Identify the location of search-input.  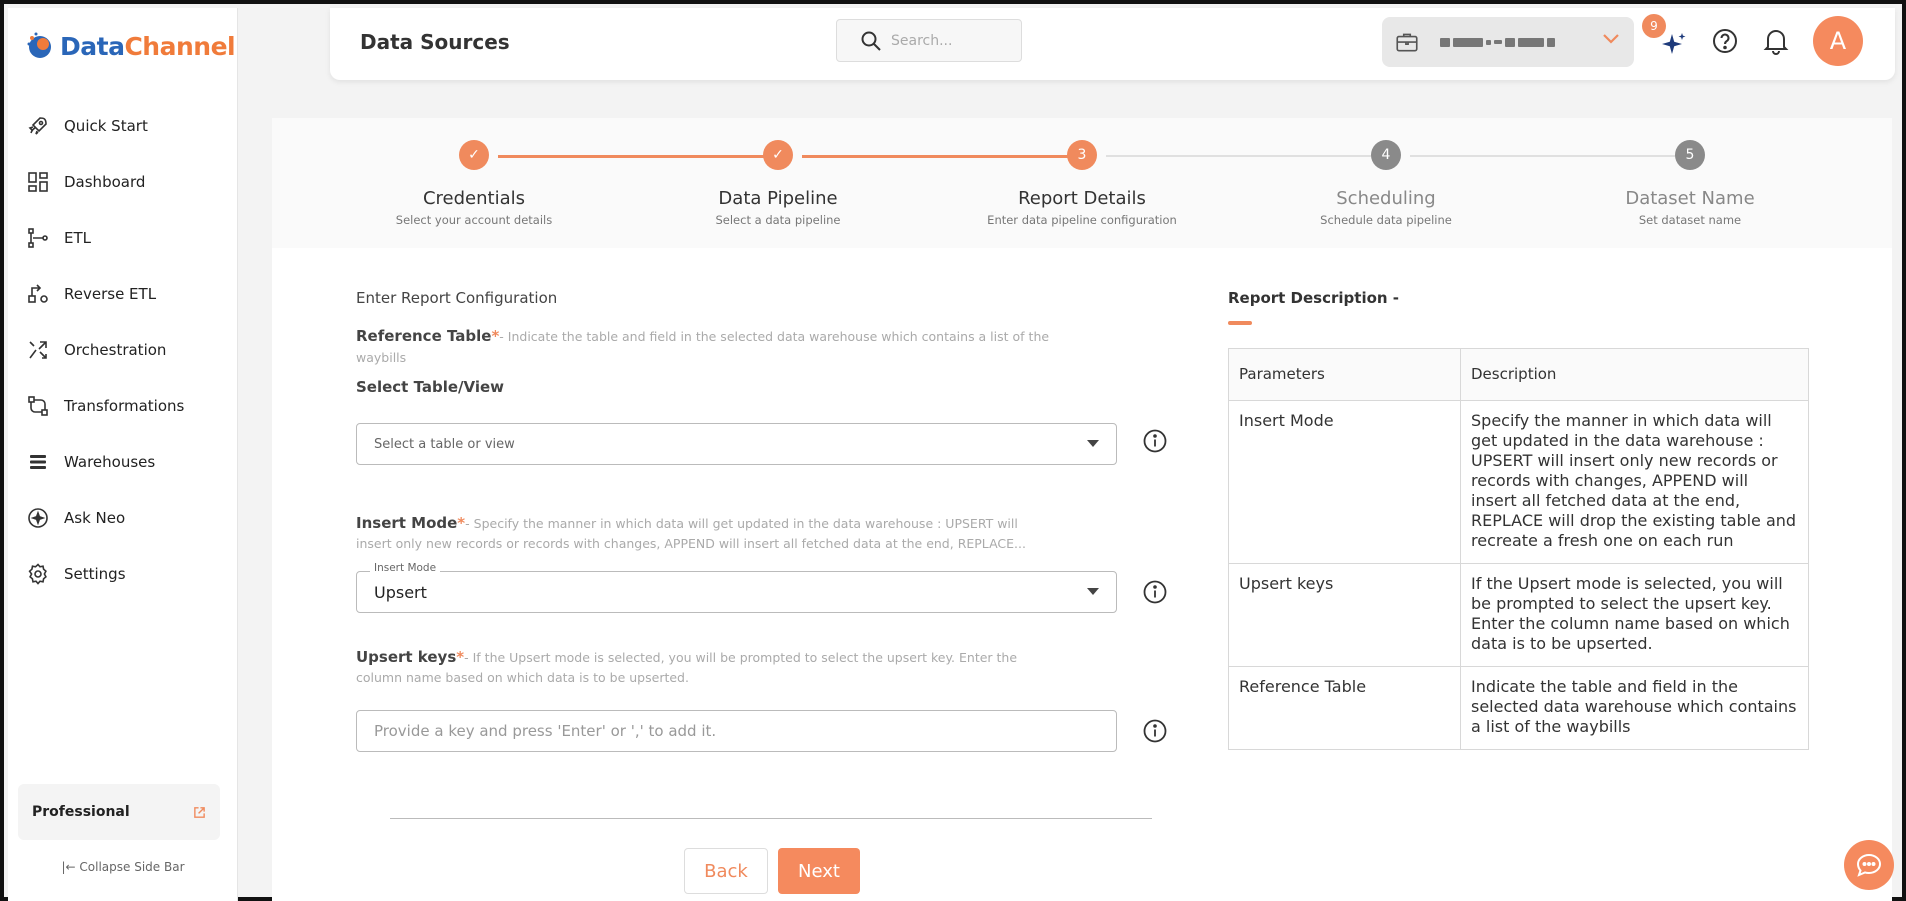
(951, 40).